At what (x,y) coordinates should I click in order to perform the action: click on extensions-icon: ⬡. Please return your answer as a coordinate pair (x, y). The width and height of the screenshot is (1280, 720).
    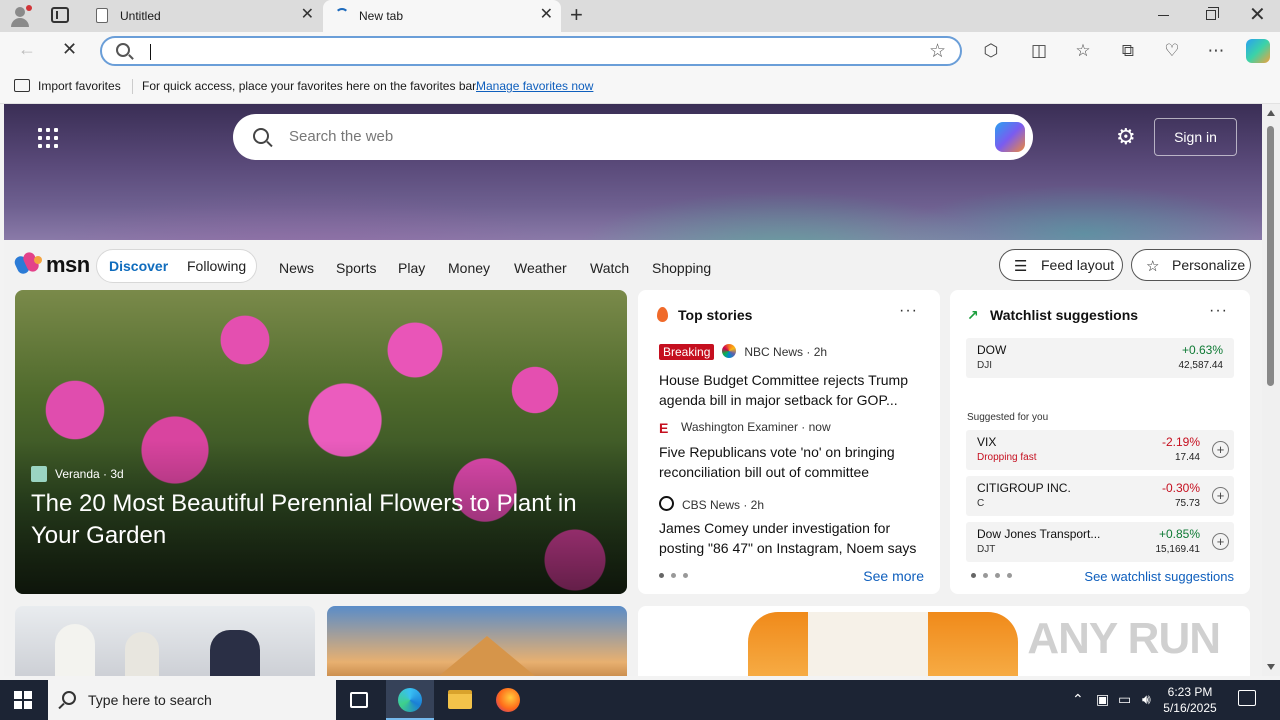
    Looking at the image, I should click on (991, 51).